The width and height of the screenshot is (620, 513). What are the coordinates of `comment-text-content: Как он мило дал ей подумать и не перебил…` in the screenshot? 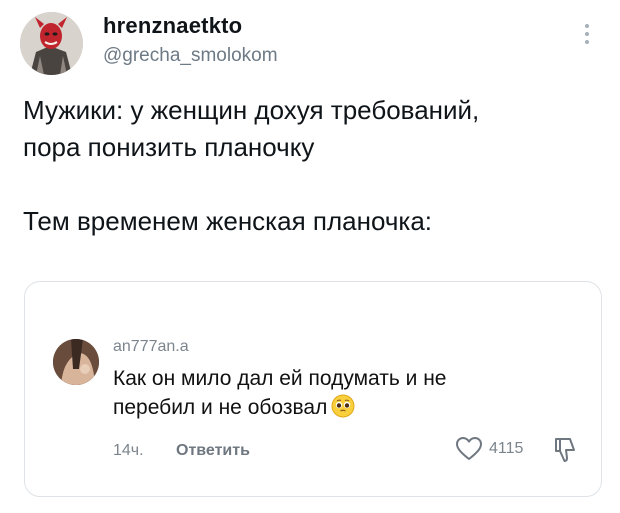 It's located at (280, 393).